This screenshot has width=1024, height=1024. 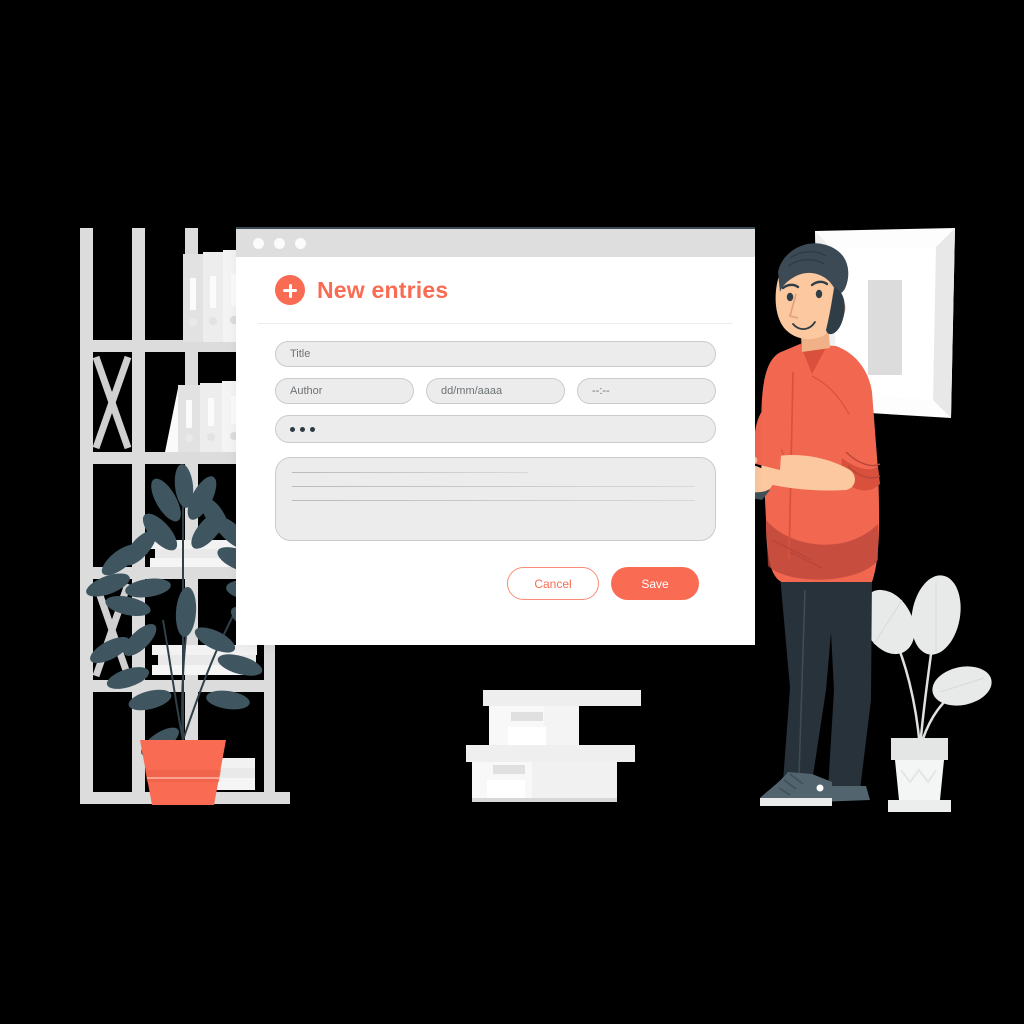 What do you see at coordinates (495, 243) in the screenshot?
I see `window-titlebar` at bounding box center [495, 243].